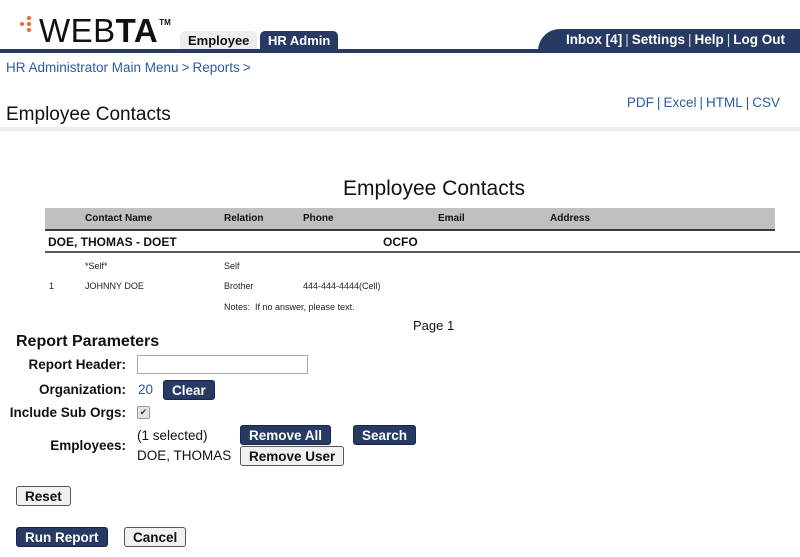 The width and height of the screenshot is (800, 557). What do you see at coordinates (289, 307) in the screenshot?
I see `contact-notes: Notes: If no answer, please text.` at bounding box center [289, 307].